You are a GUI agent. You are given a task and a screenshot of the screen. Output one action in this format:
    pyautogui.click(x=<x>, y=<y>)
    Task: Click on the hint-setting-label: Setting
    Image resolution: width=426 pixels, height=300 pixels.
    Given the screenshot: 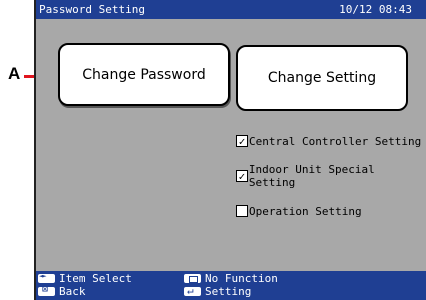 What is the action you would take?
    pyautogui.click(x=228, y=291)
    